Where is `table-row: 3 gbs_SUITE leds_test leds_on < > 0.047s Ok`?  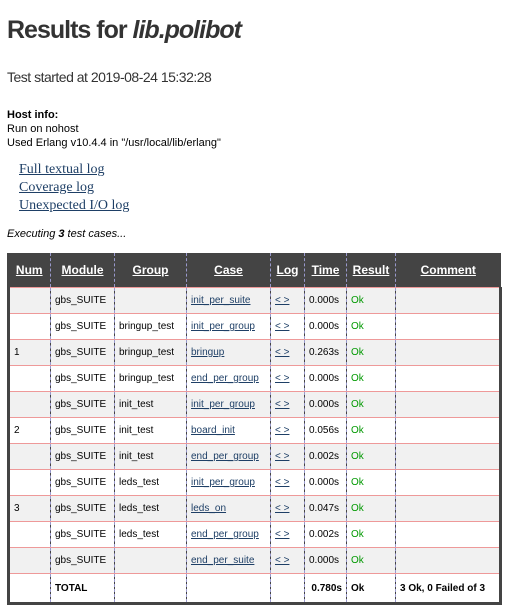 table-row: 3 gbs_SUITE leds_test leds_on < > 0.047s Ok is located at coordinates (254, 508).